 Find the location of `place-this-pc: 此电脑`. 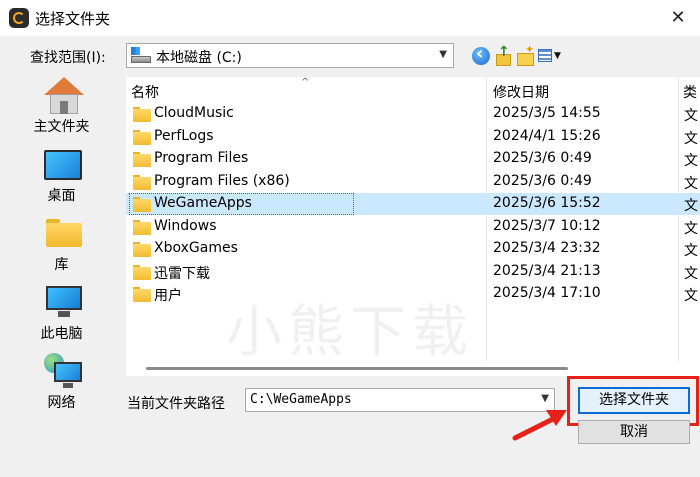

place-this-pc: 此电脑 is located at coordinates (61, 311).